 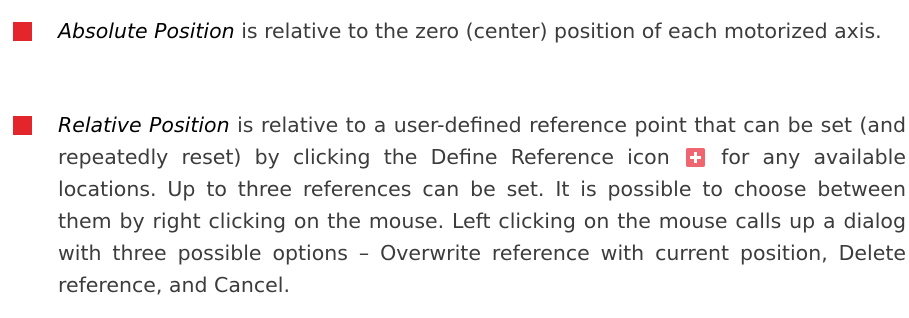 What do you see at coordinates (695, 157) in the screenshot?
I see `define-reference-plus-icon` at bounding box center [695, 157].